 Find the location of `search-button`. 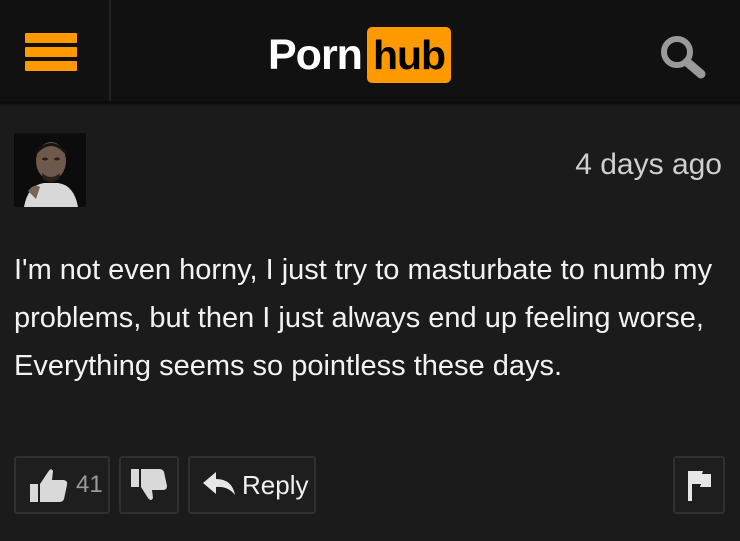

search-button is located at coordinates (682, 57).